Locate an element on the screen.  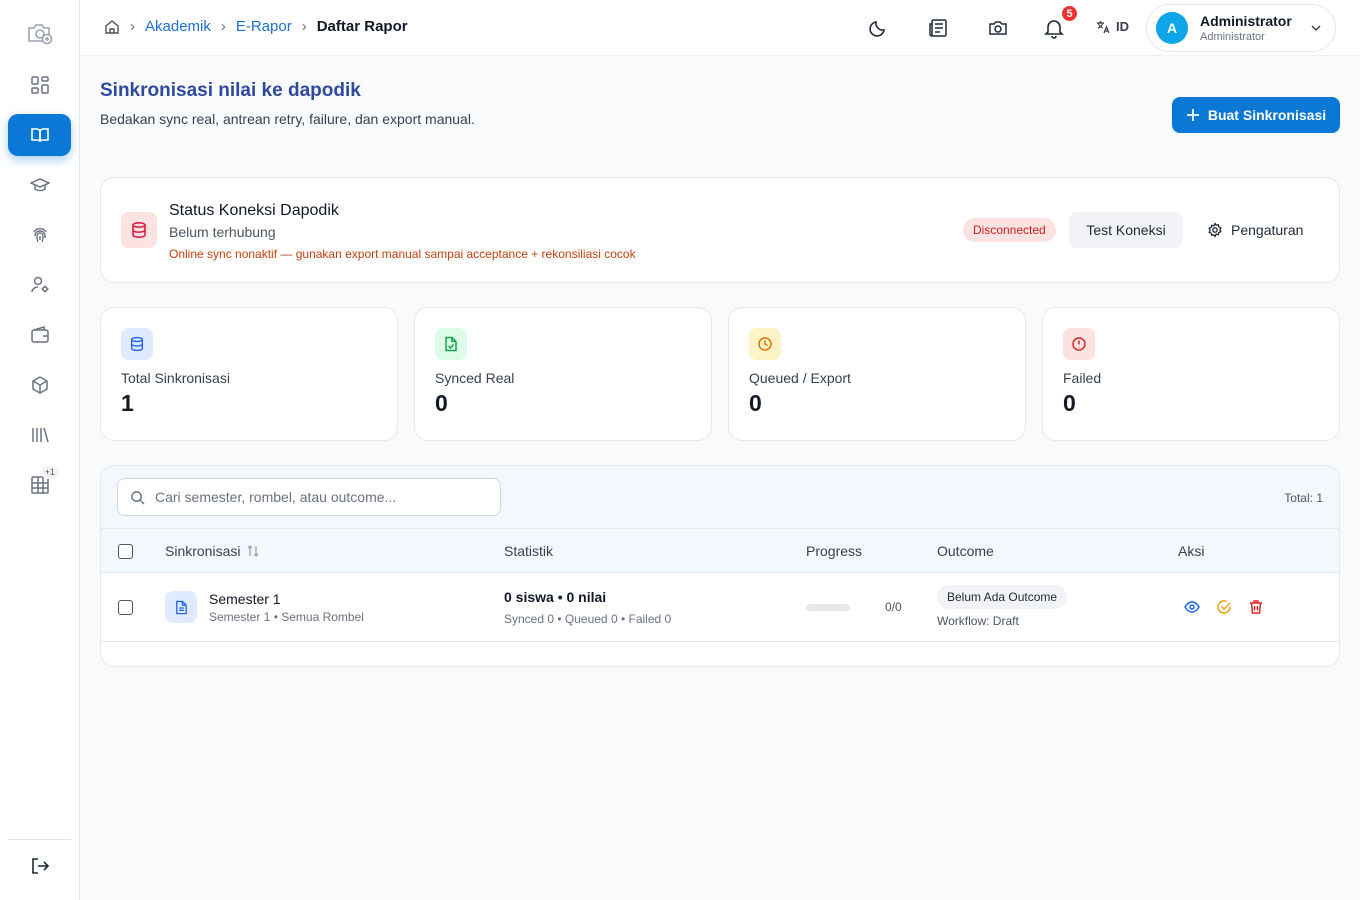
avatar: A is located at coordinates (1172, 28).